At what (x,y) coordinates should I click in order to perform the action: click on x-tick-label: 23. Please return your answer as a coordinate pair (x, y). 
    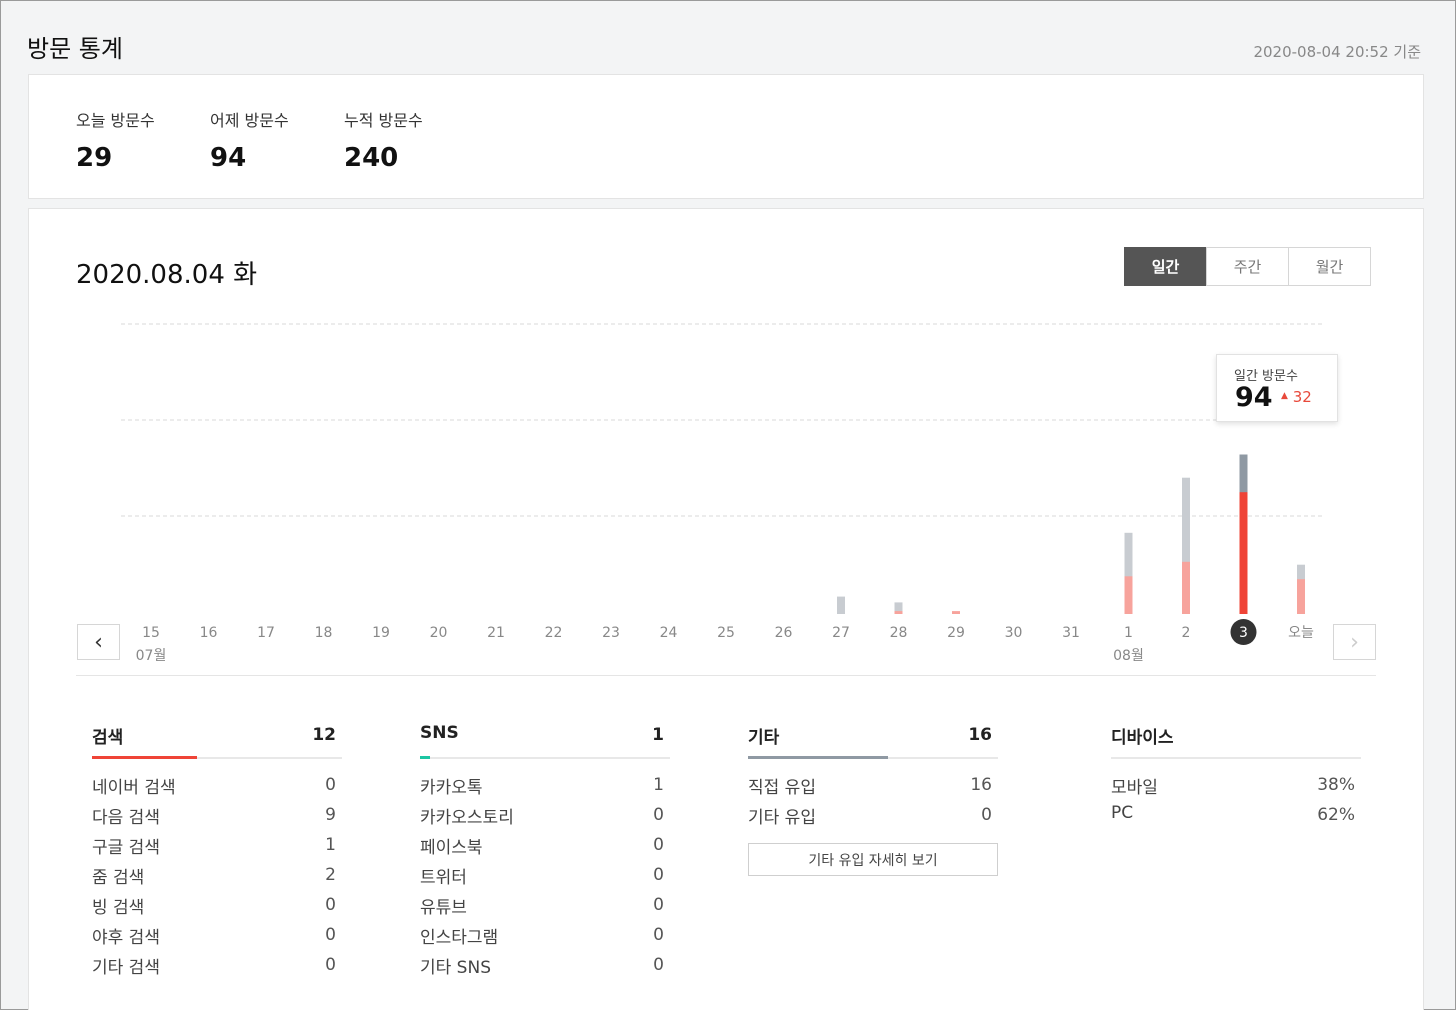
    Looking at the image, I should click on (611, 633).